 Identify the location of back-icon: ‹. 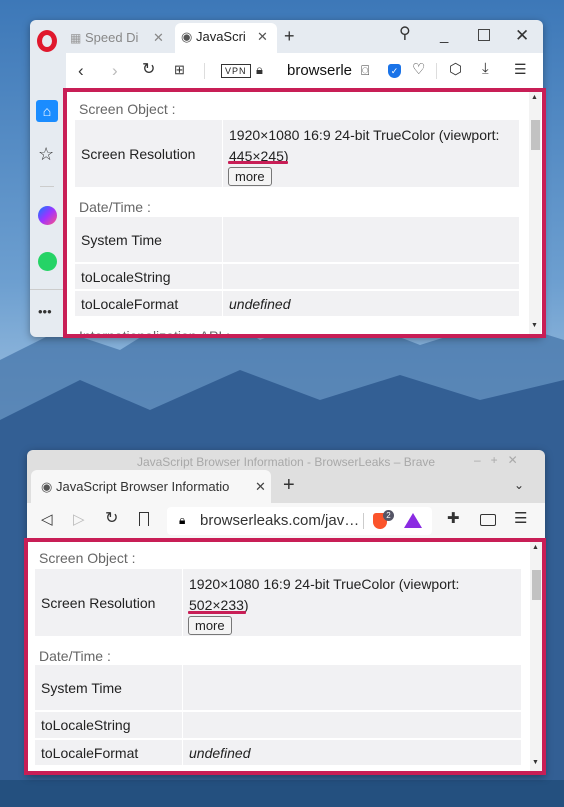
(81, 70).